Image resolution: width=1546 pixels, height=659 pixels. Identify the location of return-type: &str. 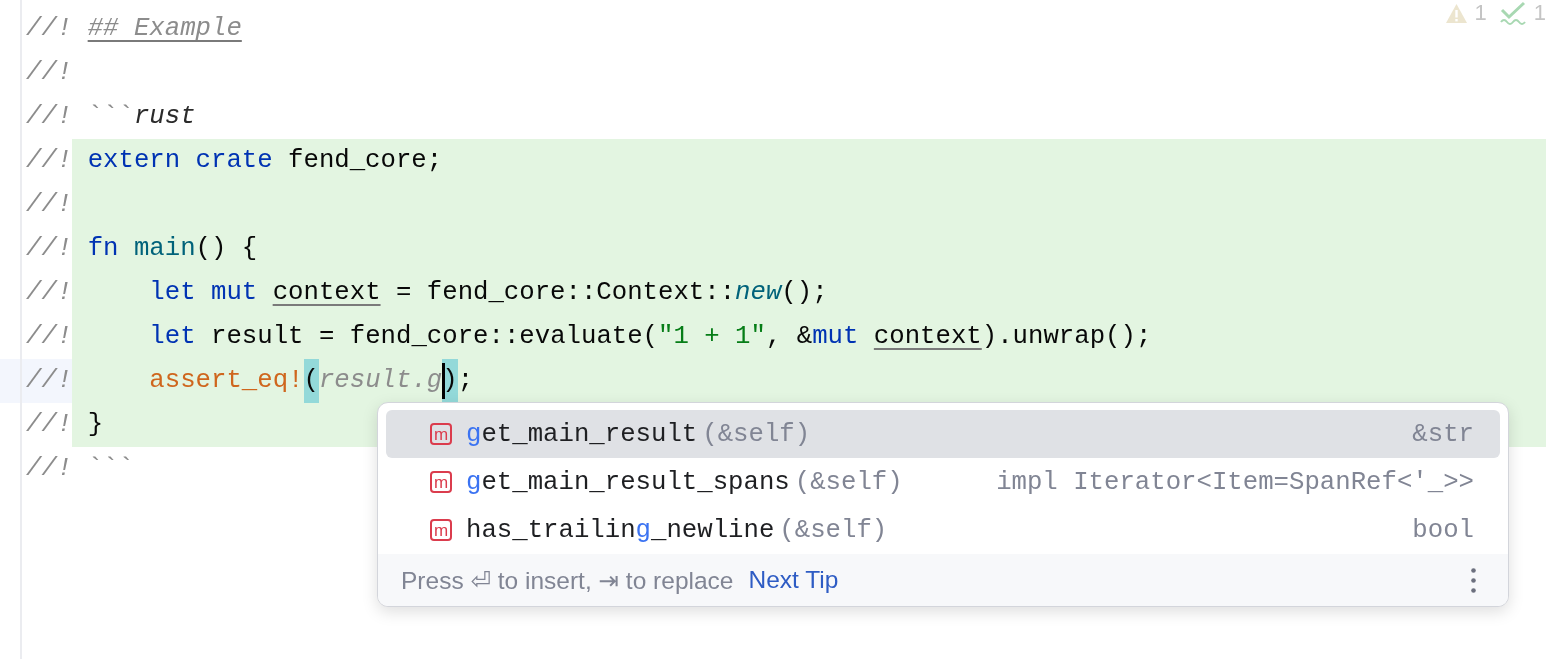
(1443, 434).